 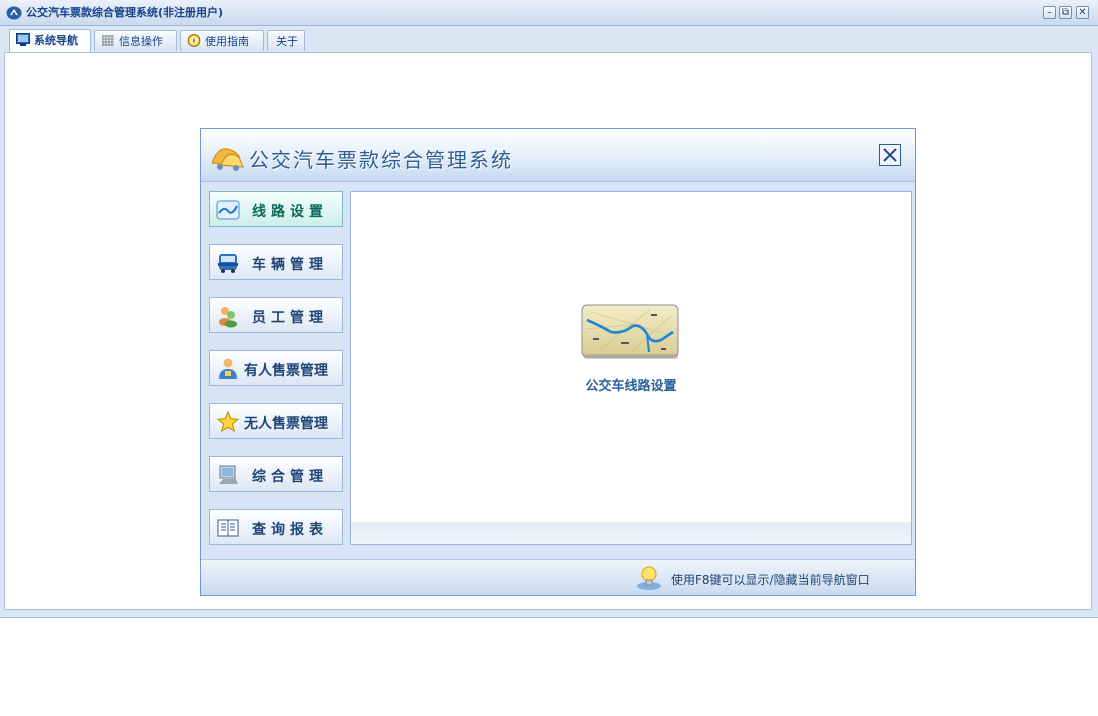 I want to click on tab-label: 系统导航, so click(x=56, y=40).